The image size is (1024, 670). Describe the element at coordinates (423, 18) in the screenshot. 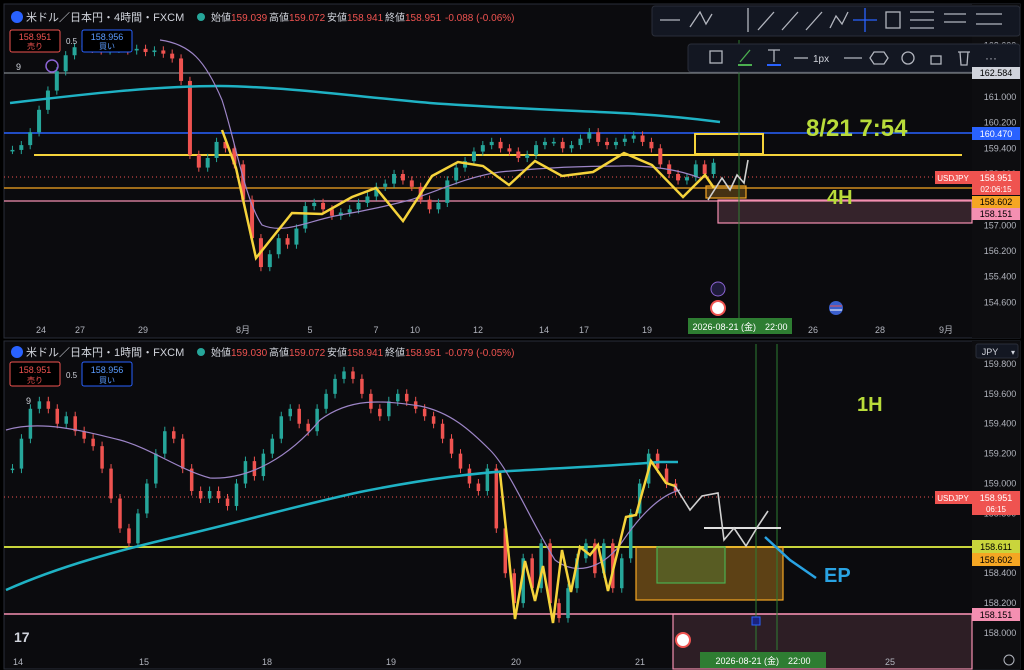

I see `ohlc-close: 158.951` at that location.